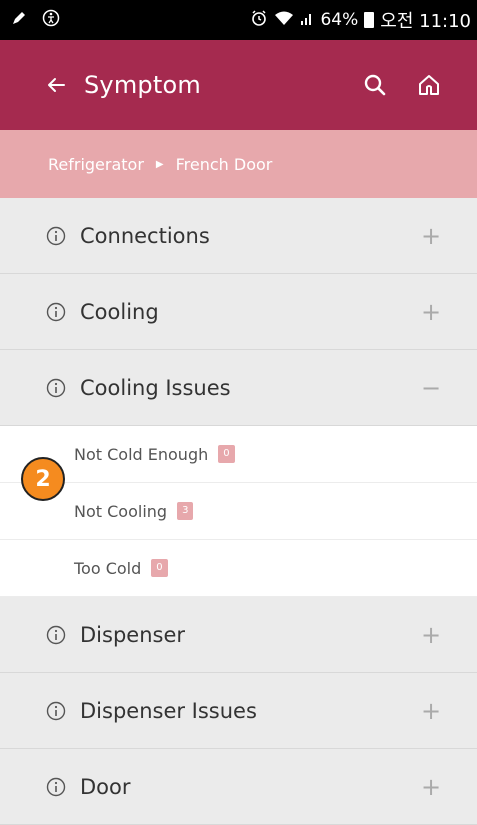  I want to click on breadcrumb: Refrigerator ▶ French Door, so click(238, 164).